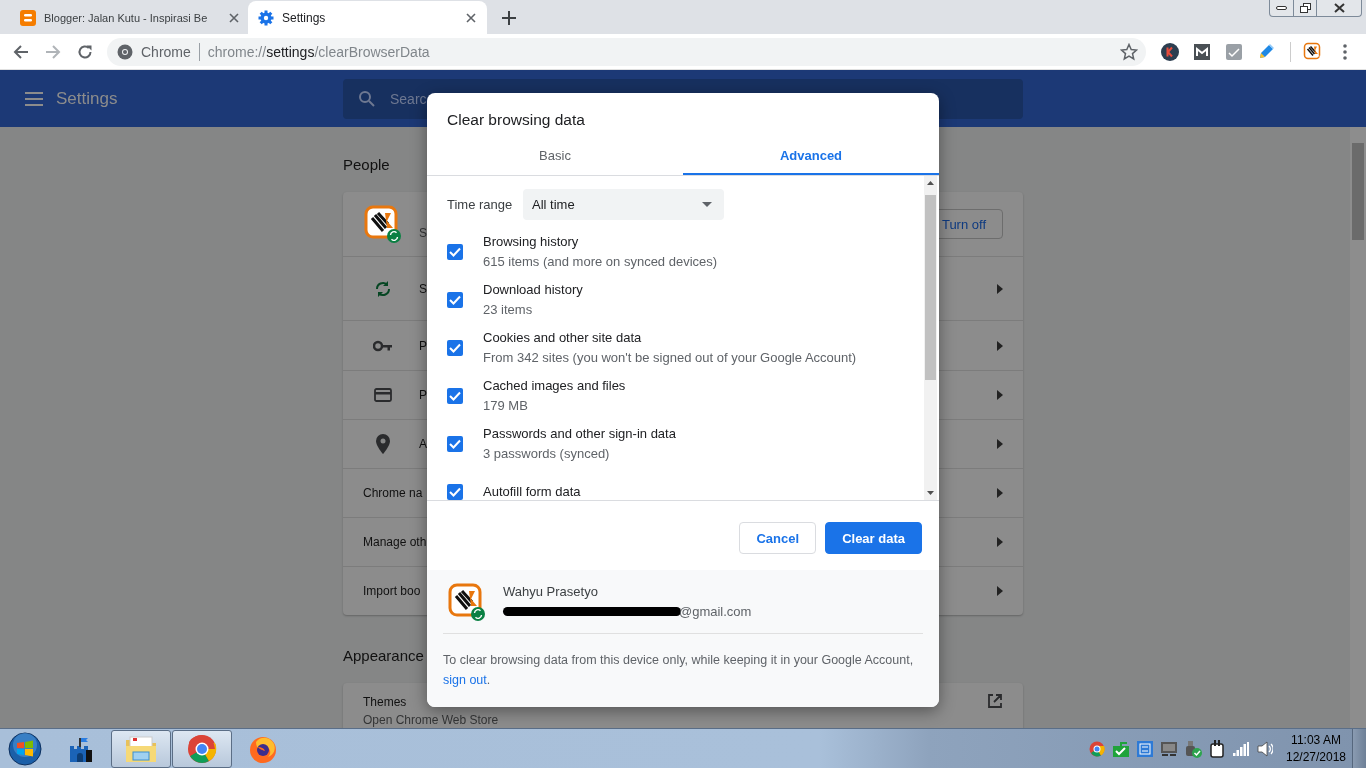 Image resolution: width=1366 pixels, height=768 pixels. I want to click on account-name: Wahyu Prasetyo, so click(551, 591).